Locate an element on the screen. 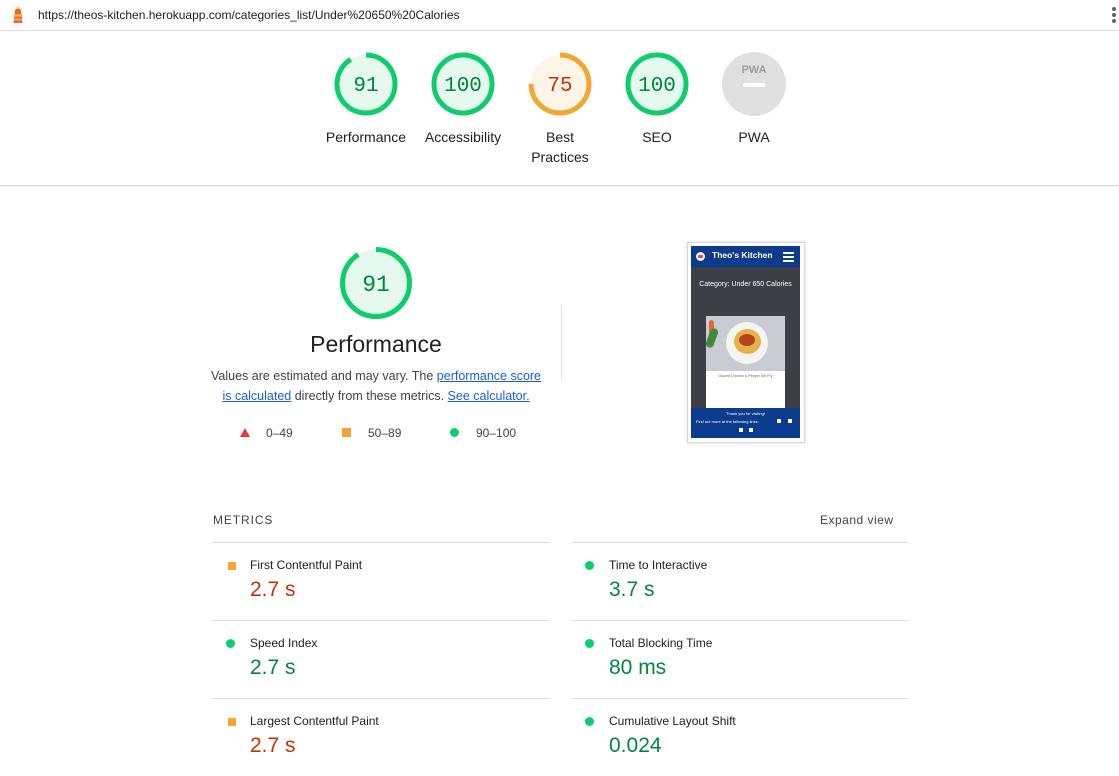 The image size is (1119, 776). metric-total-blocking-time: Total Blocking Time 80 ms is located at coordinates (740, 659).